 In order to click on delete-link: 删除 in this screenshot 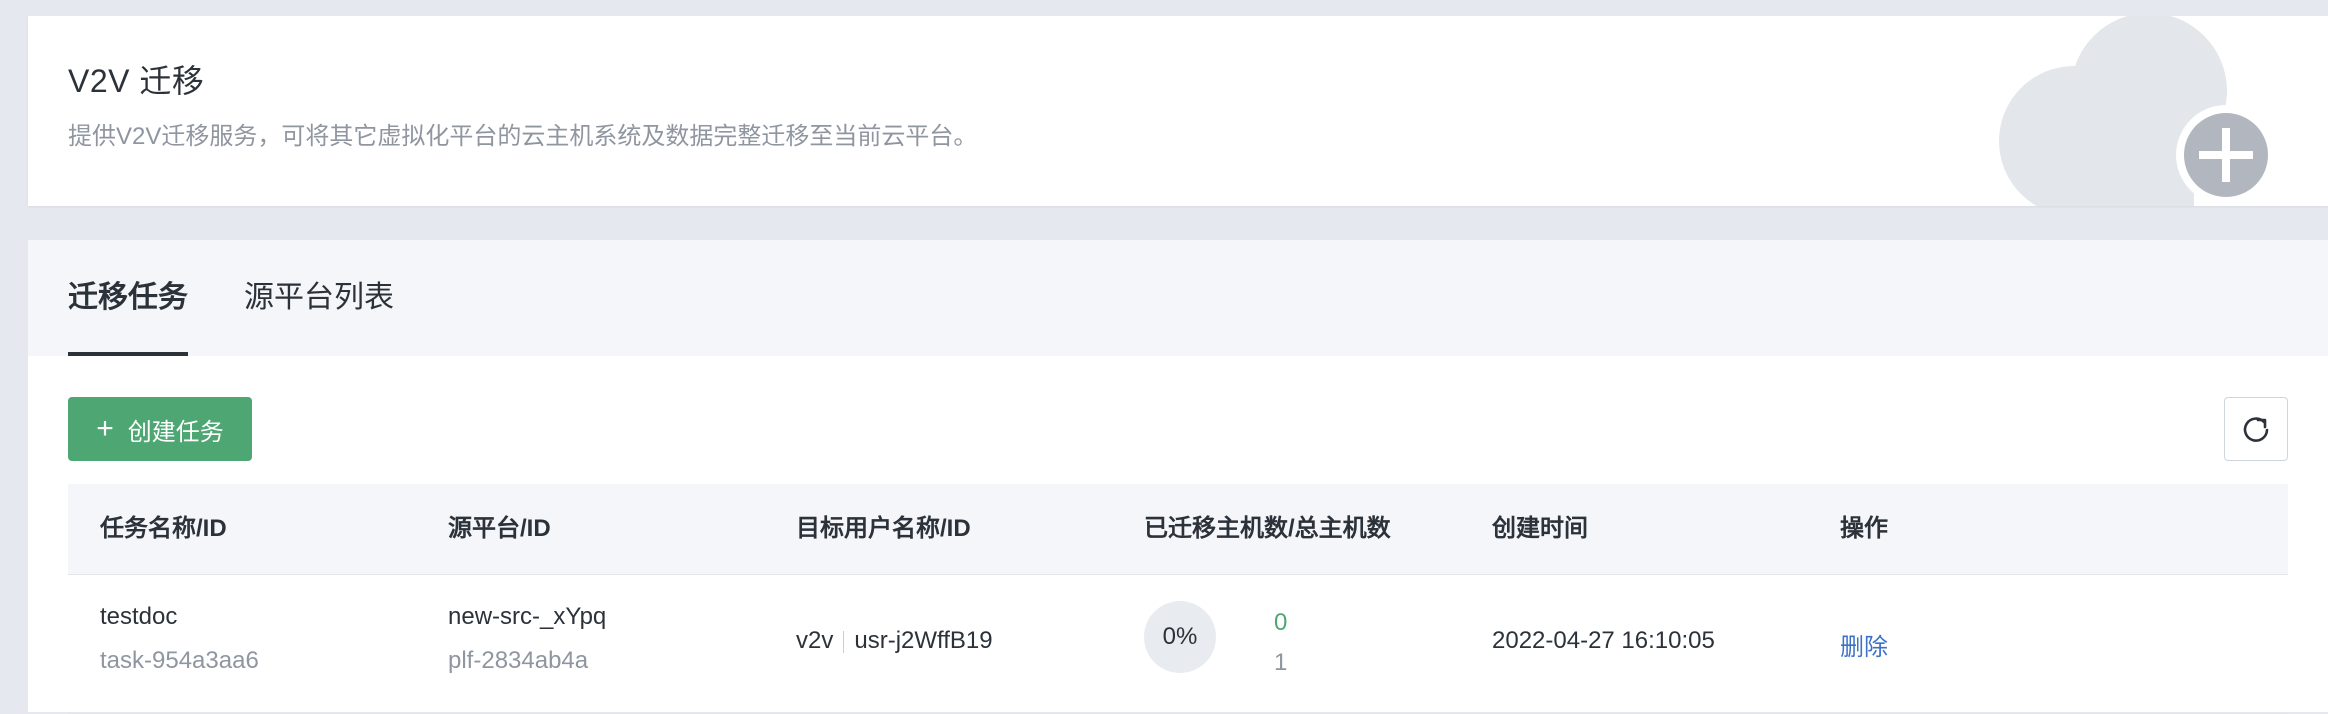, I will do `click(1864, 644)`.